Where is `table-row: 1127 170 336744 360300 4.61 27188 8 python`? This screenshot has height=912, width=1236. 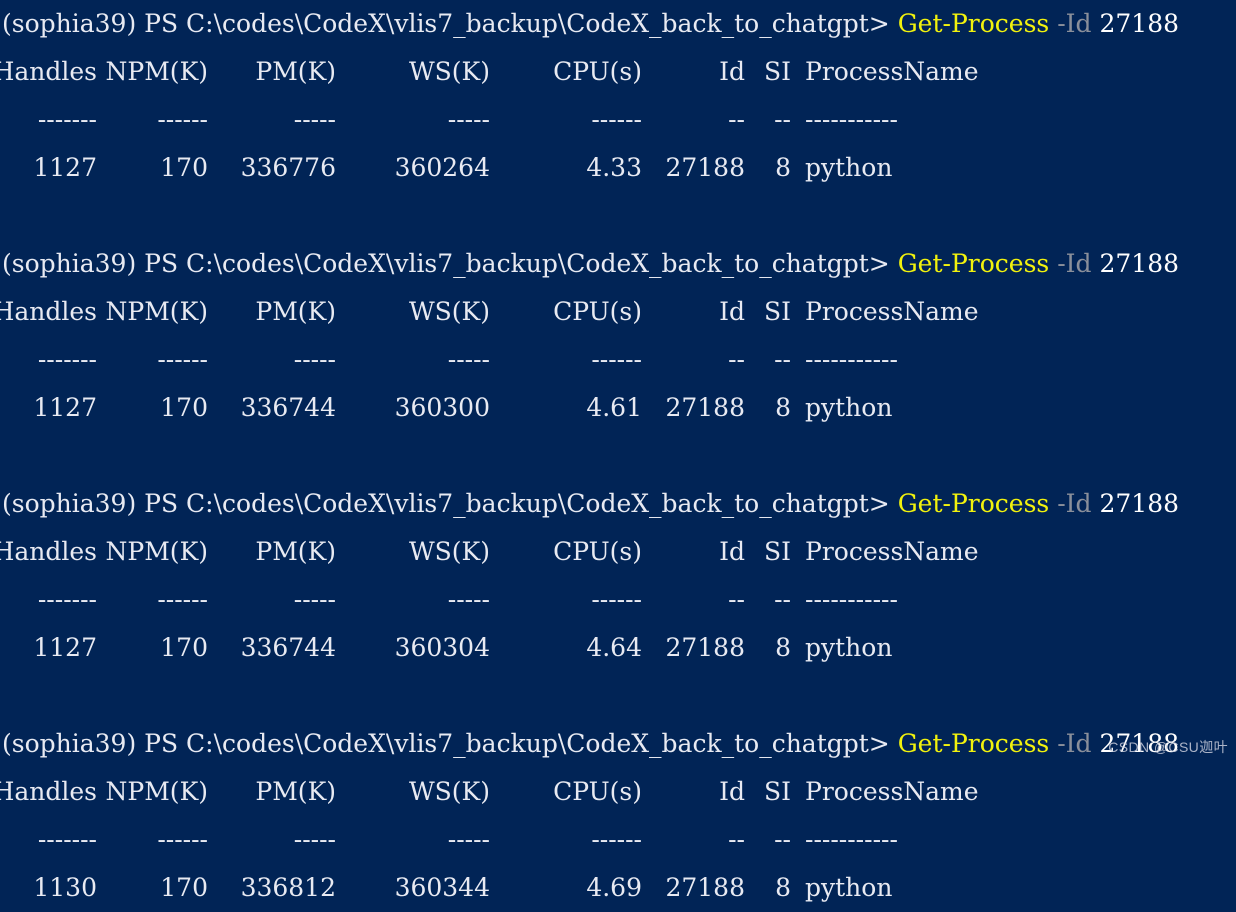 table-row: 1127 170 336744 360300 4.61 27188 8 python is located at coordinates (618, 408).